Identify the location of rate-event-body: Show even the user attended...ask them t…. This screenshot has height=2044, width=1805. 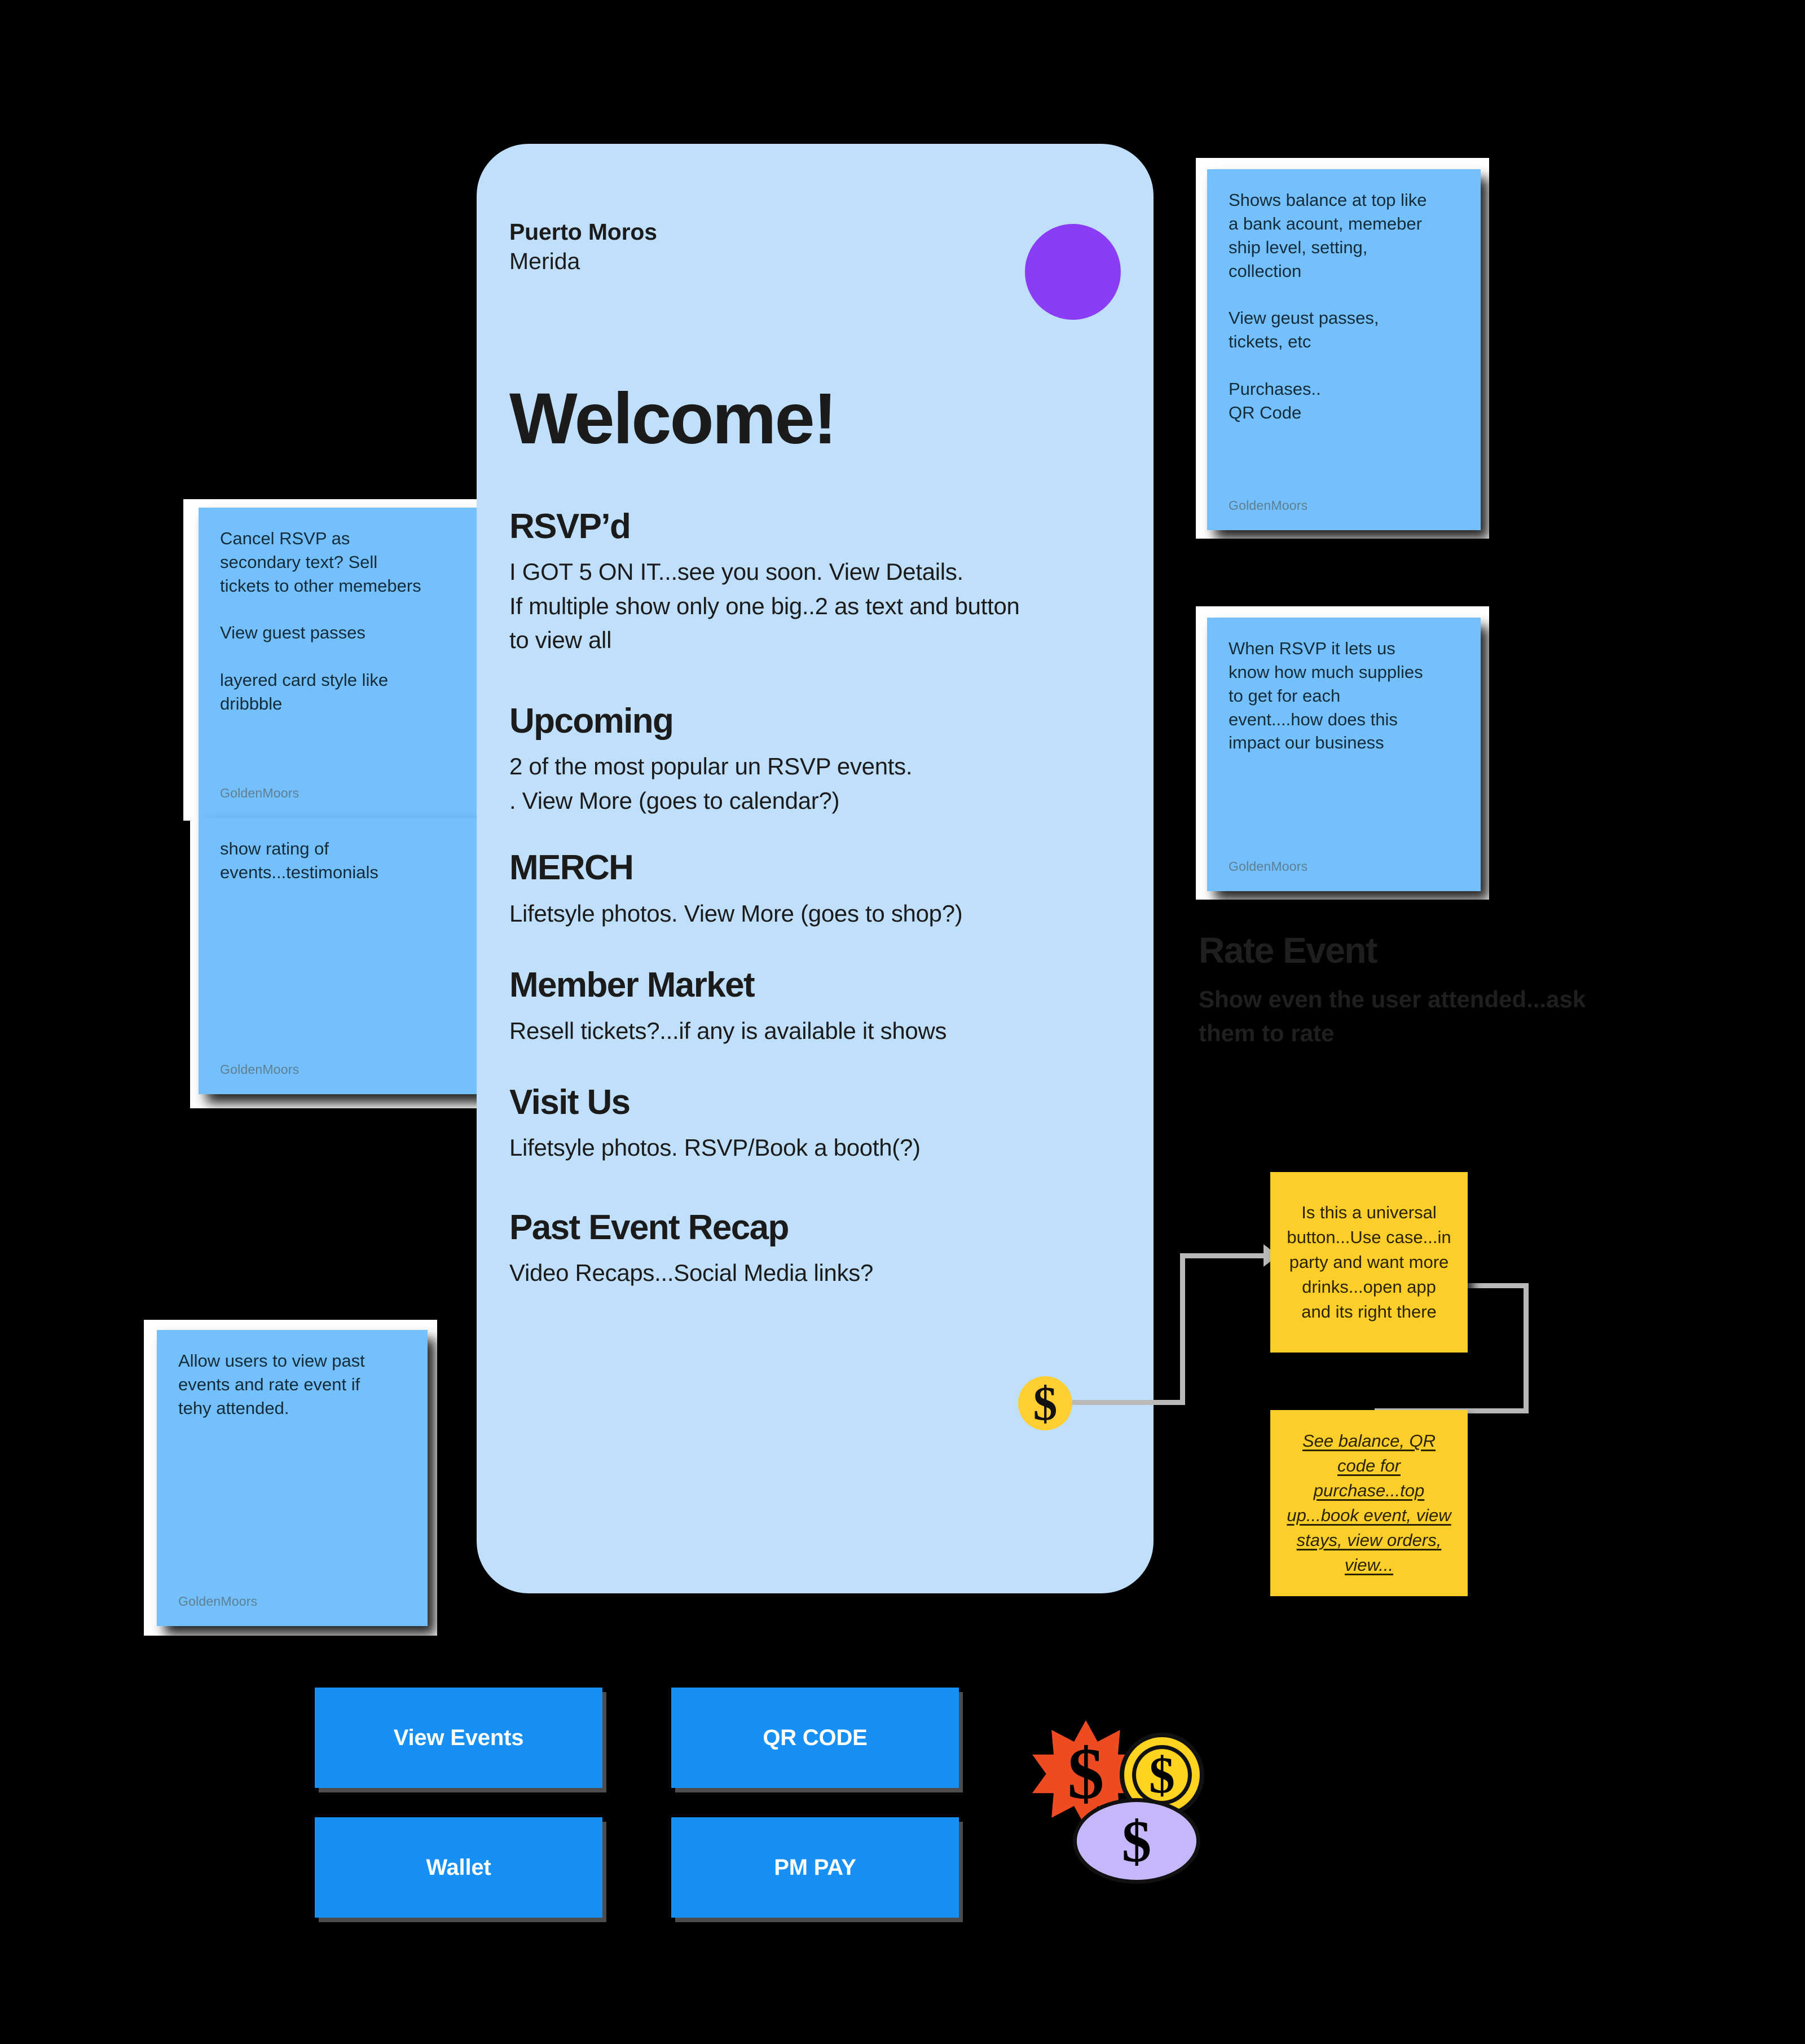
(1392, 1016).